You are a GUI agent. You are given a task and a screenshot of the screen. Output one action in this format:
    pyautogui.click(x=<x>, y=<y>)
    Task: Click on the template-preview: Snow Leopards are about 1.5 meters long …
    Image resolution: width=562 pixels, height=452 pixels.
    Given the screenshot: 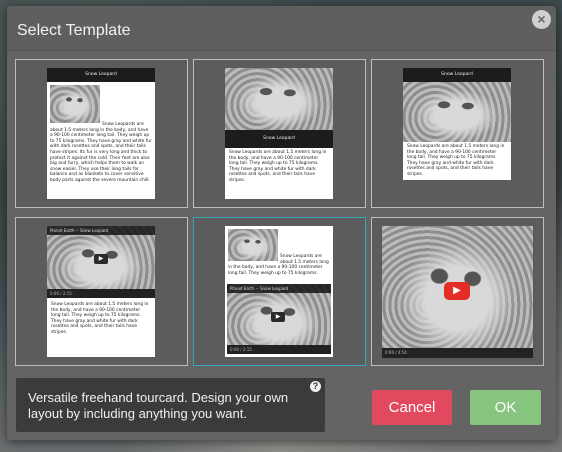 What is the action you would take?
    pyautogui.click(x=279, y=291)
    